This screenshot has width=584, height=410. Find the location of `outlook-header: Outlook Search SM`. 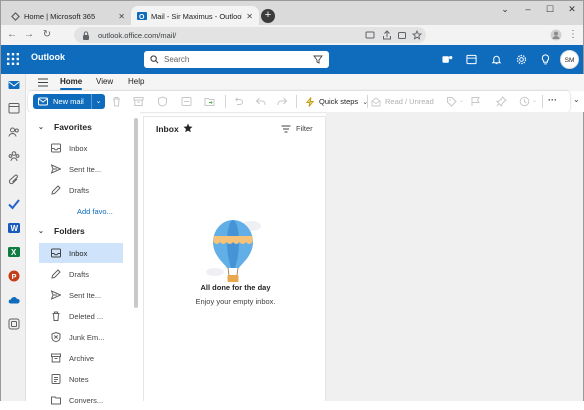

outlook-header: Outlook Search SM is located at coordinates (292, 59).